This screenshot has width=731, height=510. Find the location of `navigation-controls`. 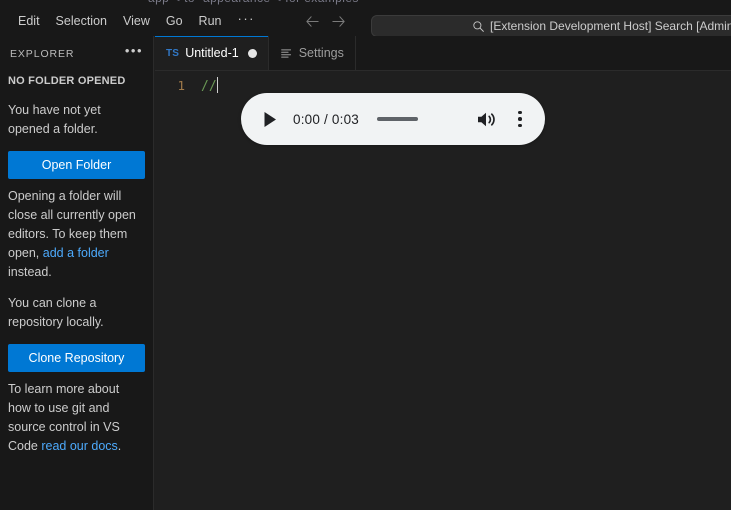

navigation-controls is located at coordinates (326, 21).